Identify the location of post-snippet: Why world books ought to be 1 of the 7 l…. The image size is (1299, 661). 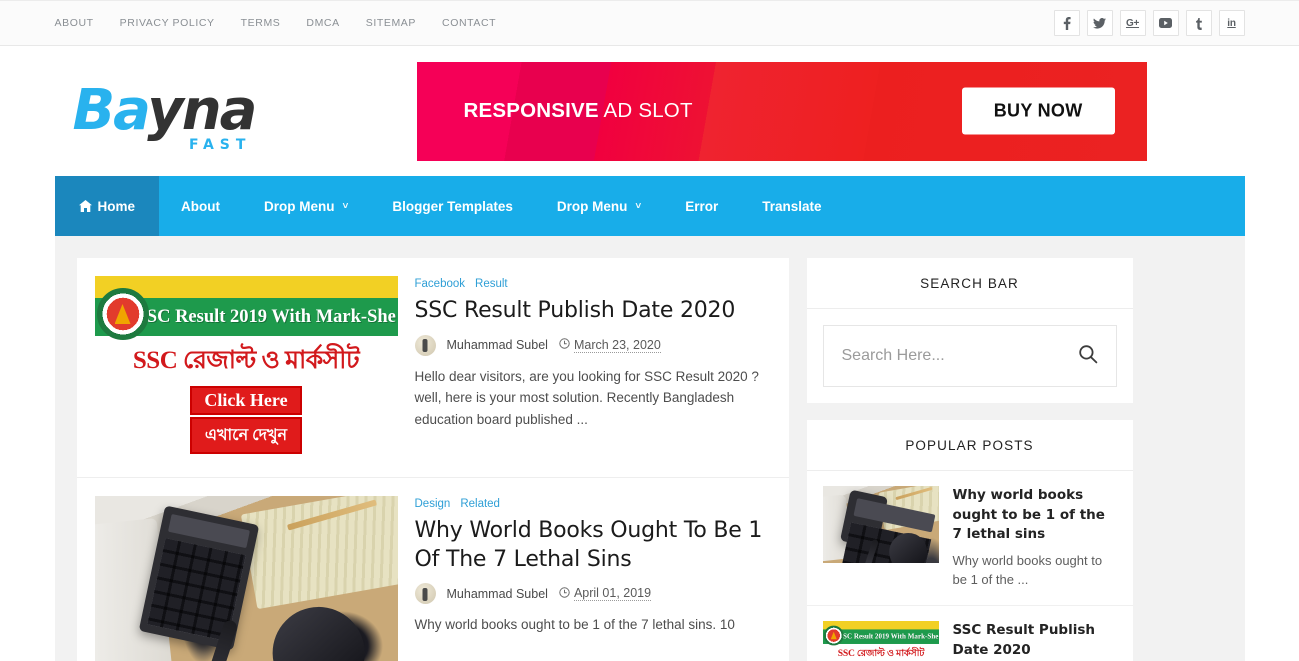
(574, 625).